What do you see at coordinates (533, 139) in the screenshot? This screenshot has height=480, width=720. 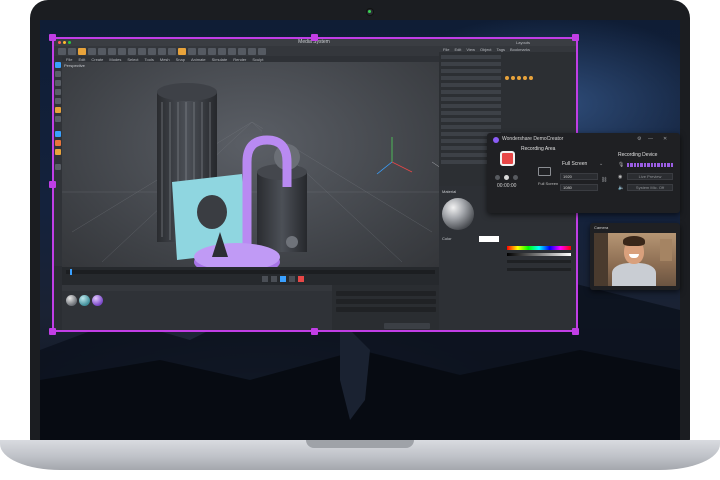 I see `recorder-title: Wondershare DemoCreator` at bounding box center [533, 139].